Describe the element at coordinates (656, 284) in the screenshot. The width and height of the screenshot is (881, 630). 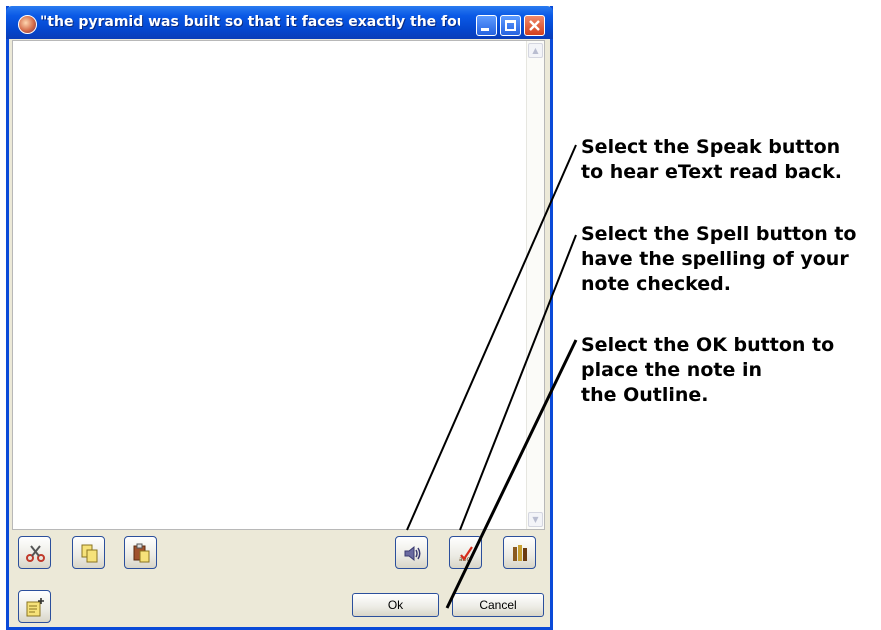
I see `spell-annotation-line3: note checked.` at that location.